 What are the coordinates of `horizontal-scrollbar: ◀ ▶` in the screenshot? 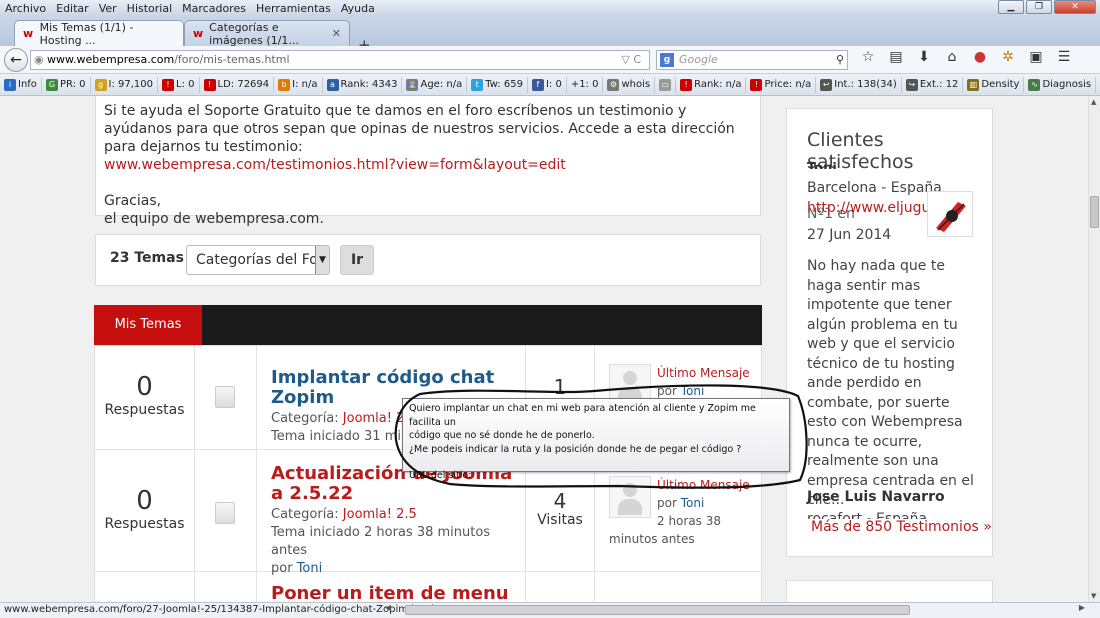 It's located at (735, 609).